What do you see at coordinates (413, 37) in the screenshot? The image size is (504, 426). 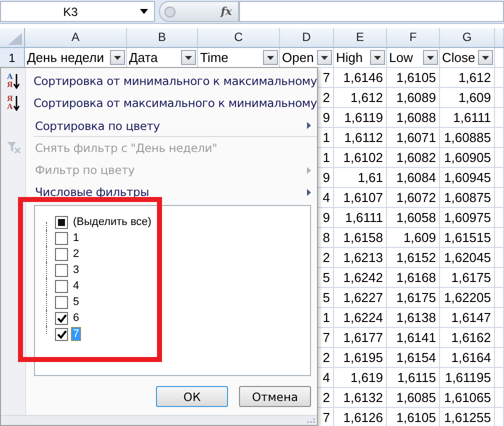 I see `column-header: F` at bounding box center [413, 37].